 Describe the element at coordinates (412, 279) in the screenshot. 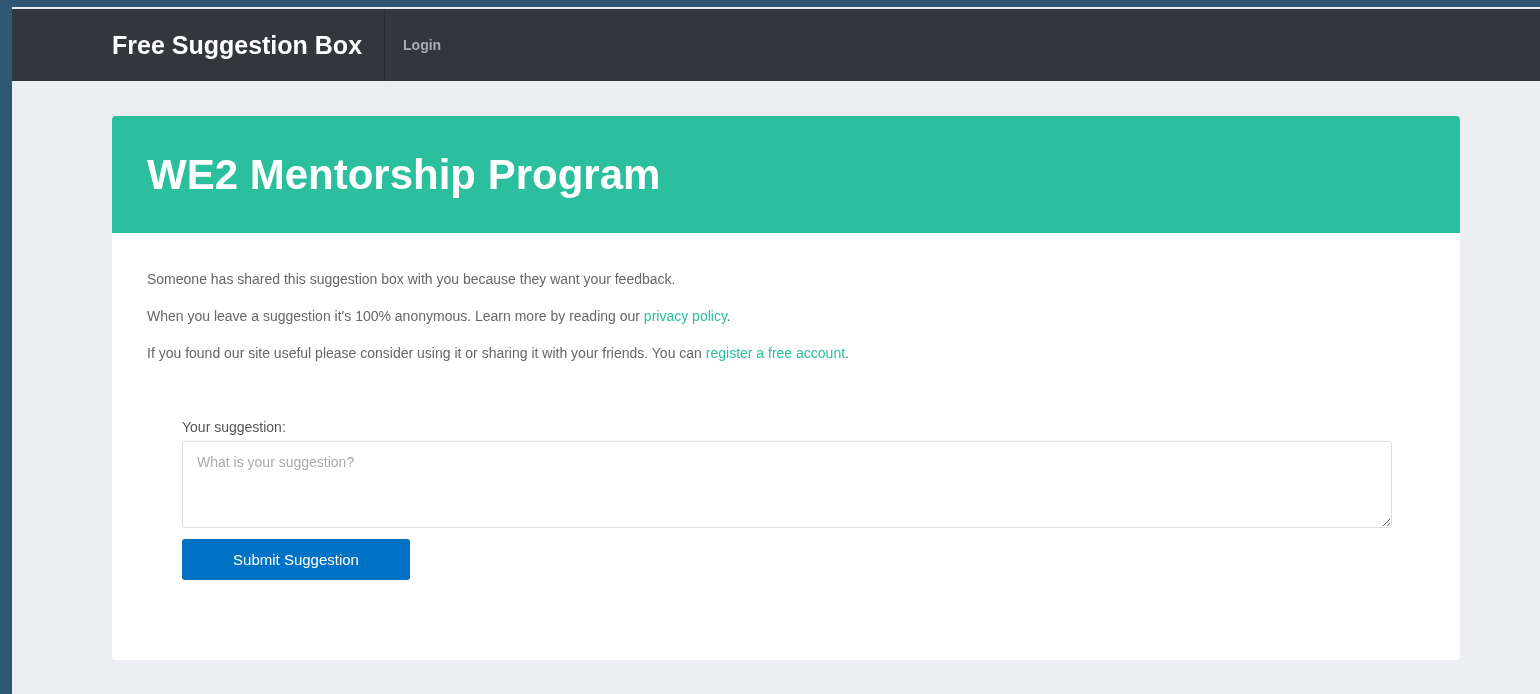

I see `info-paragraph: Someone has shared this suggestion box with you because they want your feedback.` at that location.